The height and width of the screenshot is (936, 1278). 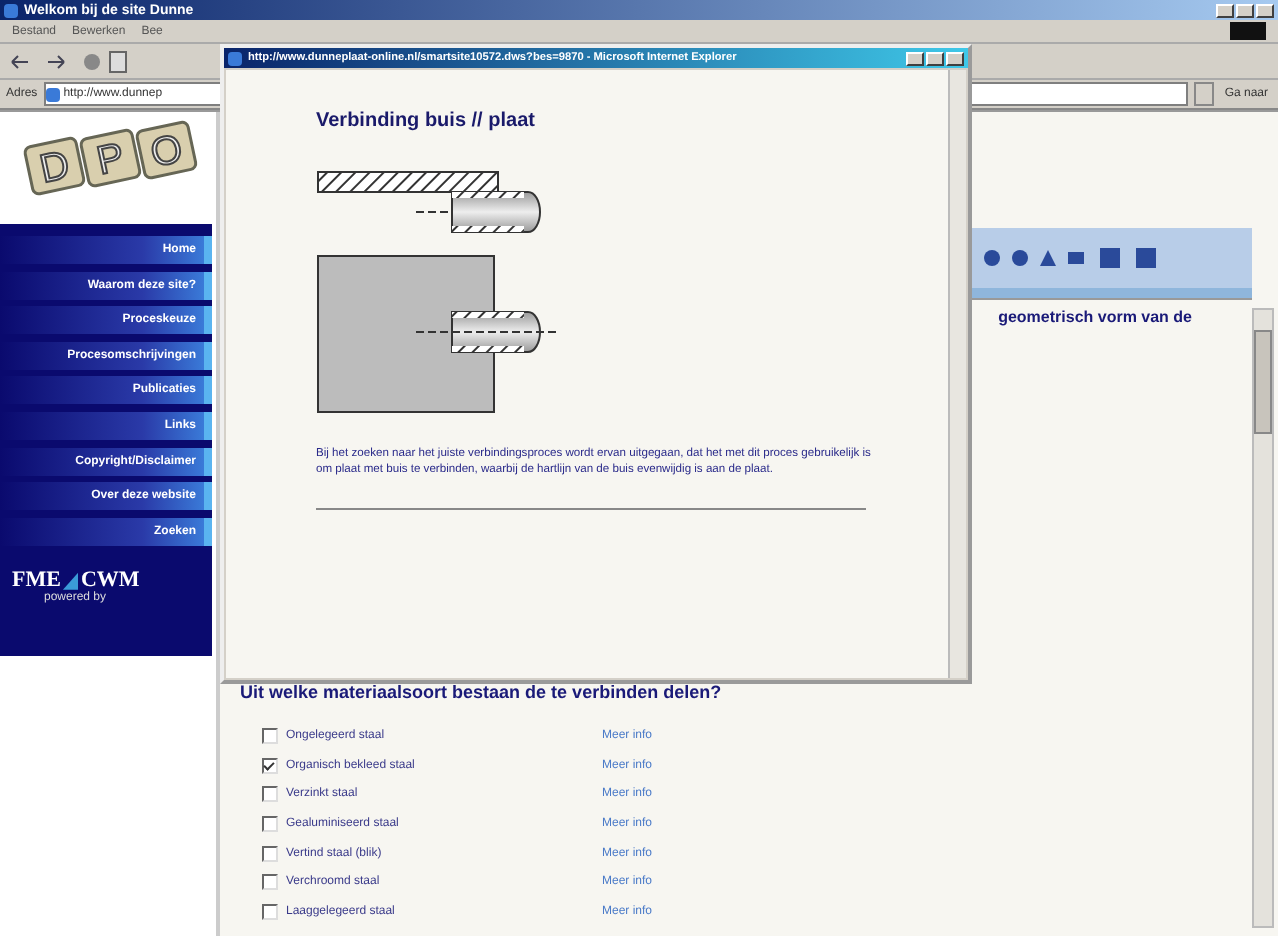 I want to click on popup-heading: Verbinding buis // plaat, so click(x=426, y=121).